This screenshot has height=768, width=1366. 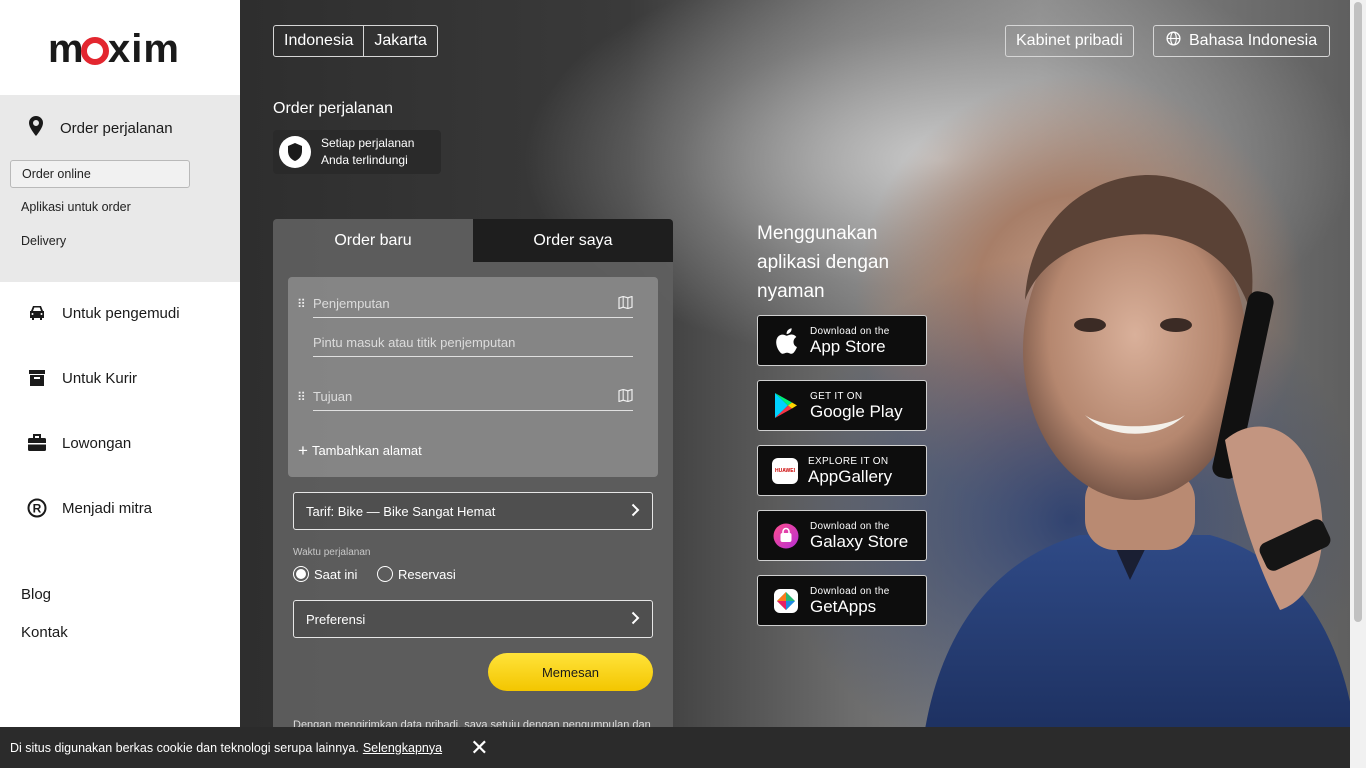 What do you see at coordinates (473, 397) in the screenshot?
I see `destination-input: Tujuan` at bounding box center [473, 397].